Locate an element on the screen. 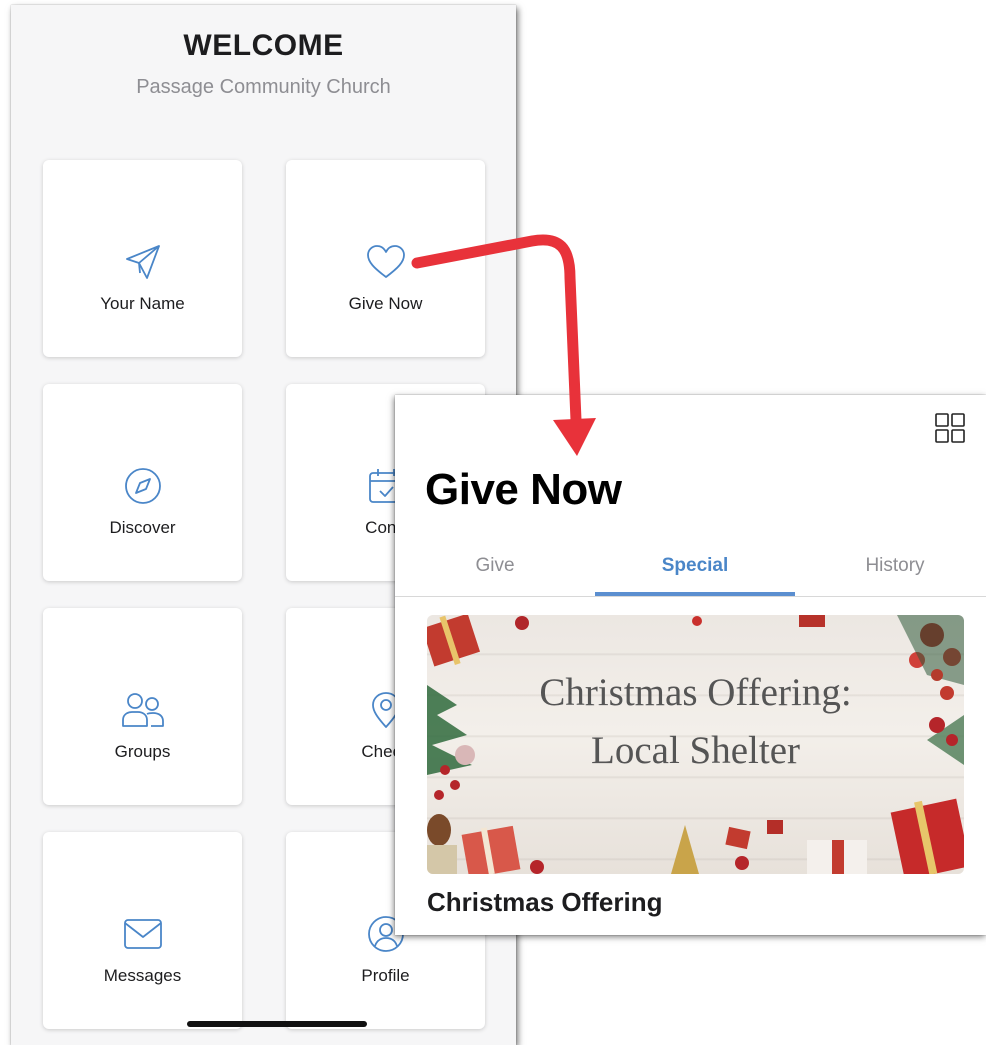  compass-icon is located at coordinates (142, 486).